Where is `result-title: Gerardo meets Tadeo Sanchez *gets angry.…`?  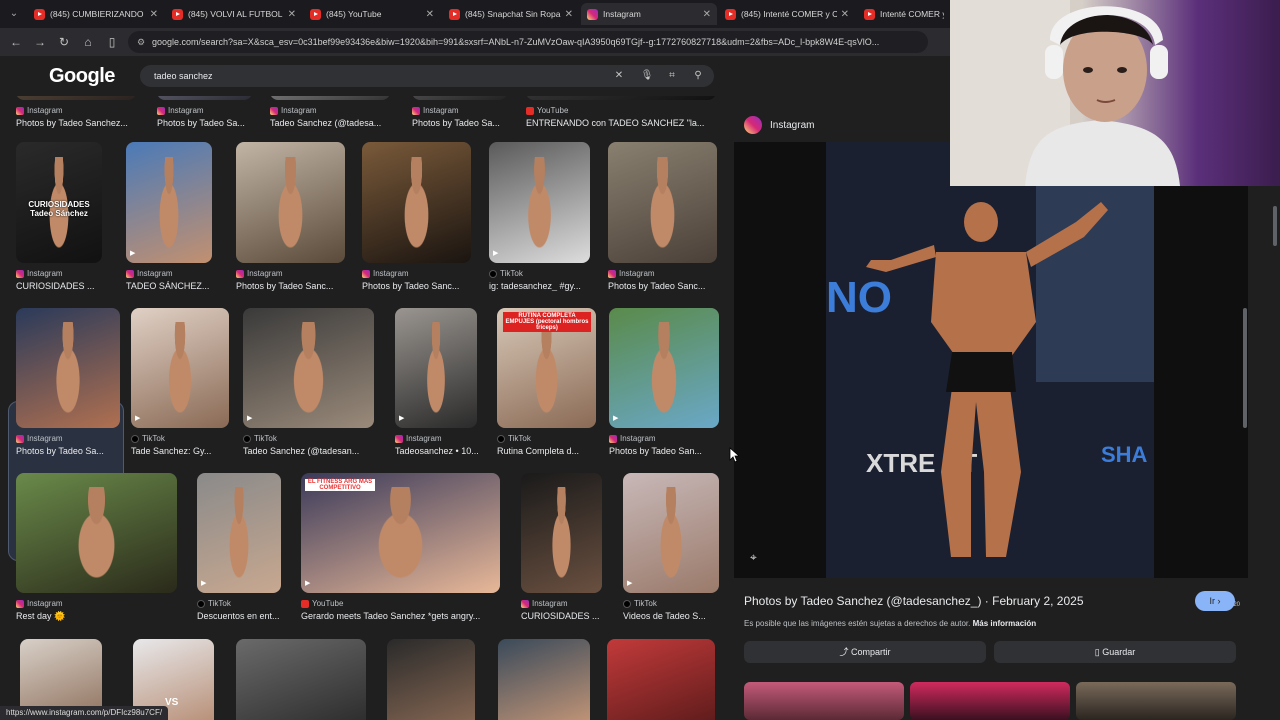 result-title: Gerardo meets Tadeo Sanchez *gets angry.… is located at coordinates (405, 616).